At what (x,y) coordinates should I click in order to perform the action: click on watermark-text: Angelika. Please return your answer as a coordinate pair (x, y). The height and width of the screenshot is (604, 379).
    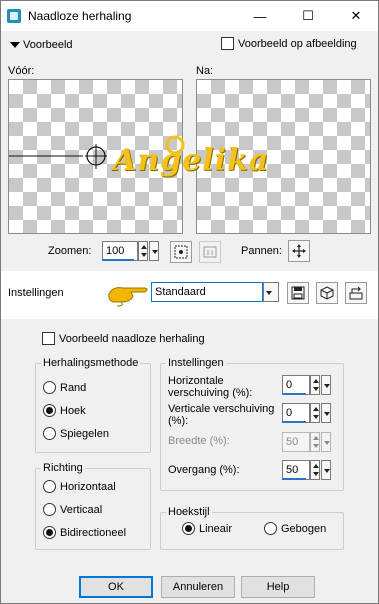
    Looking at the image, I should click on (191, 160).